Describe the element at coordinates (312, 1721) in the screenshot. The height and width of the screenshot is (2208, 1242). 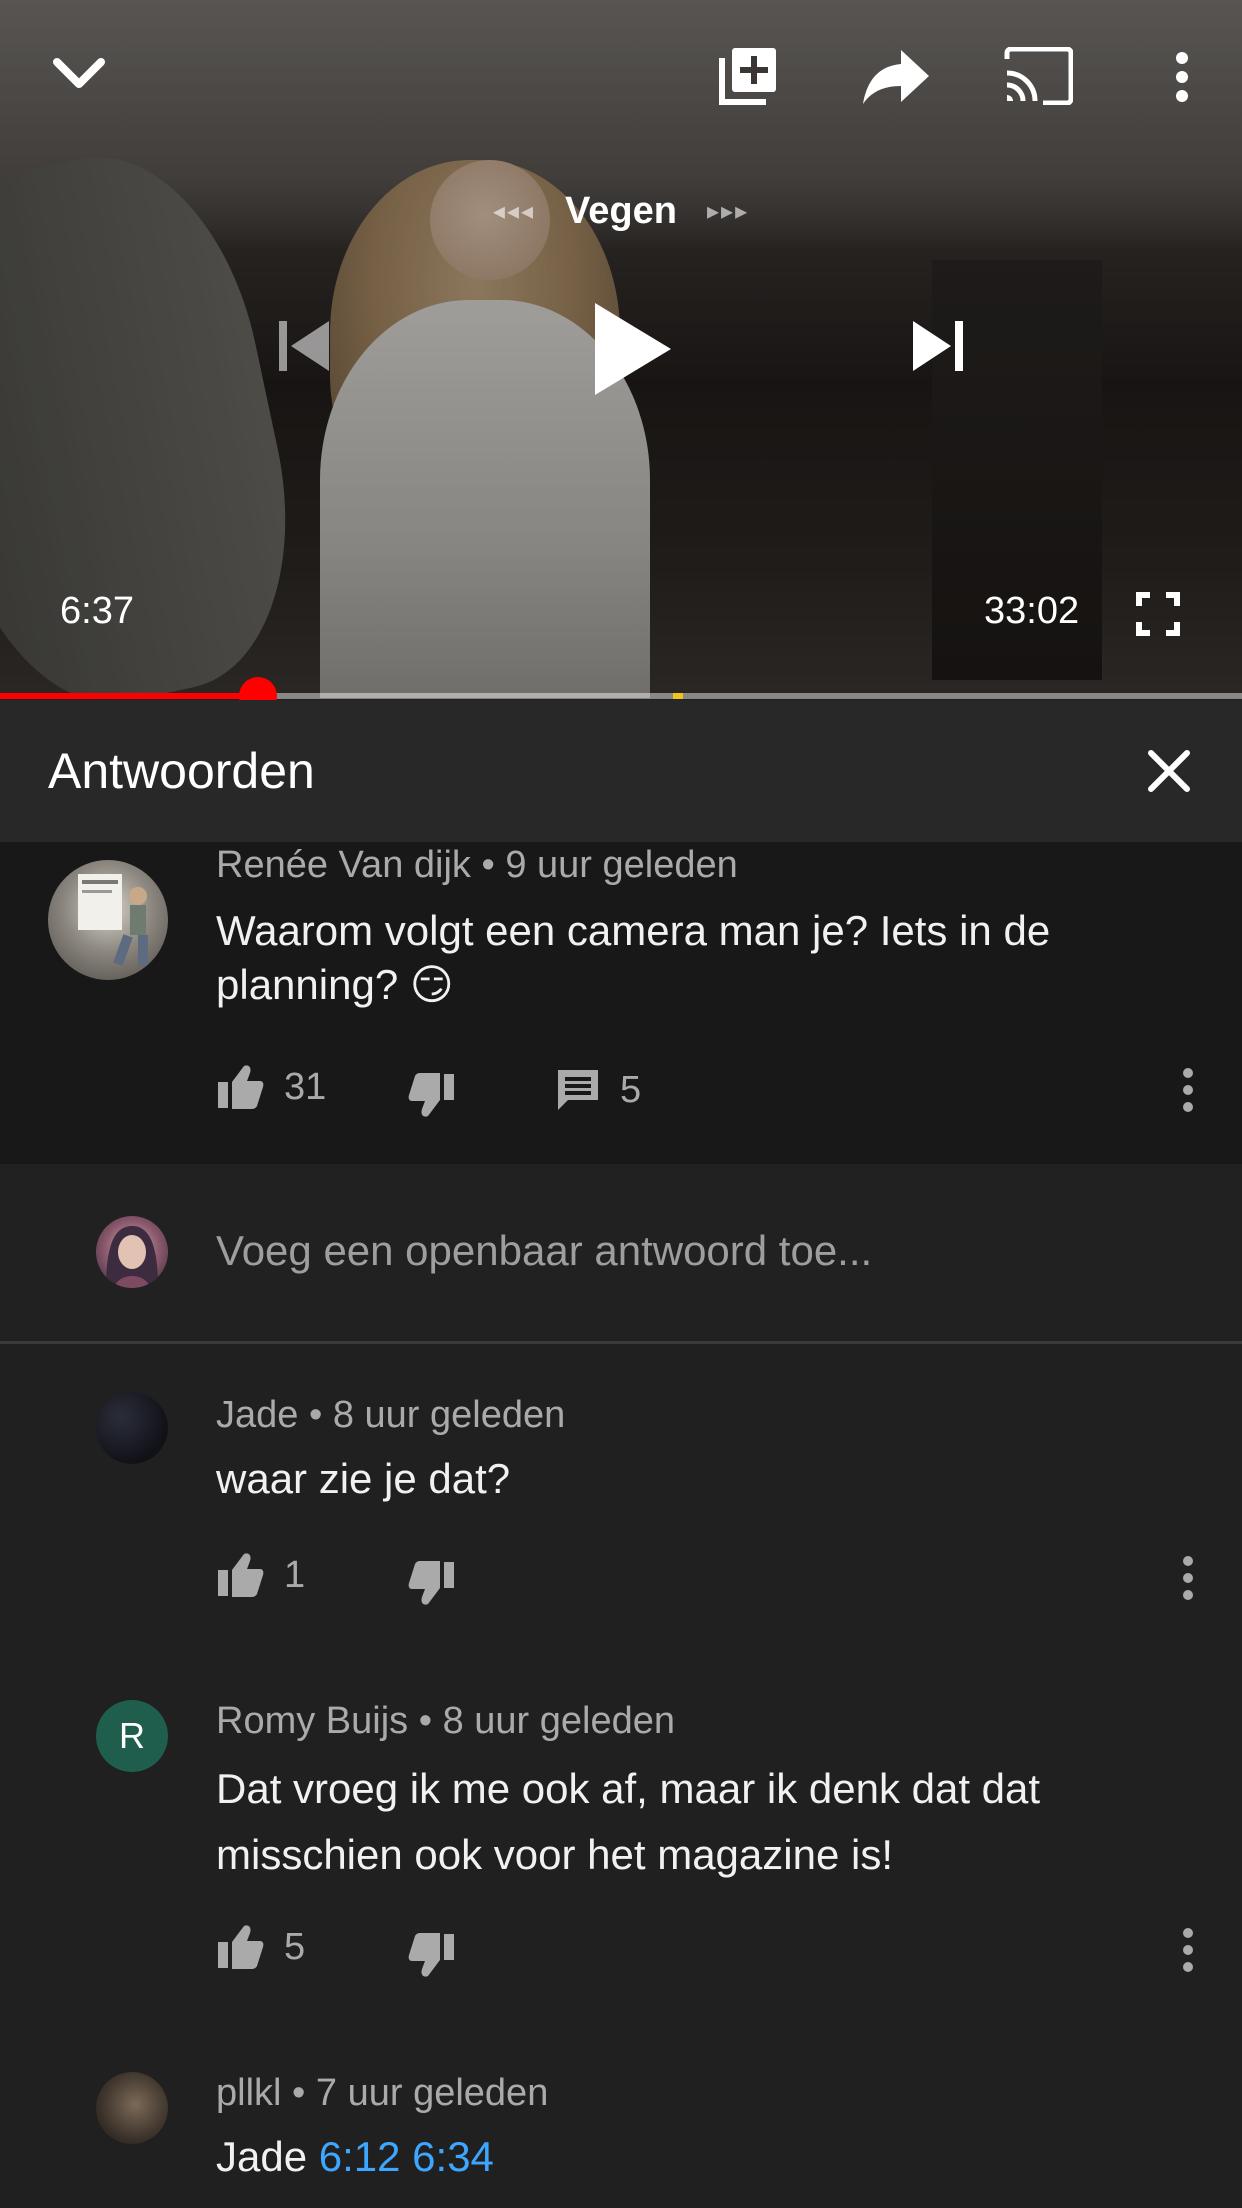
I see `comment-author: Romy Buijs` at that location.